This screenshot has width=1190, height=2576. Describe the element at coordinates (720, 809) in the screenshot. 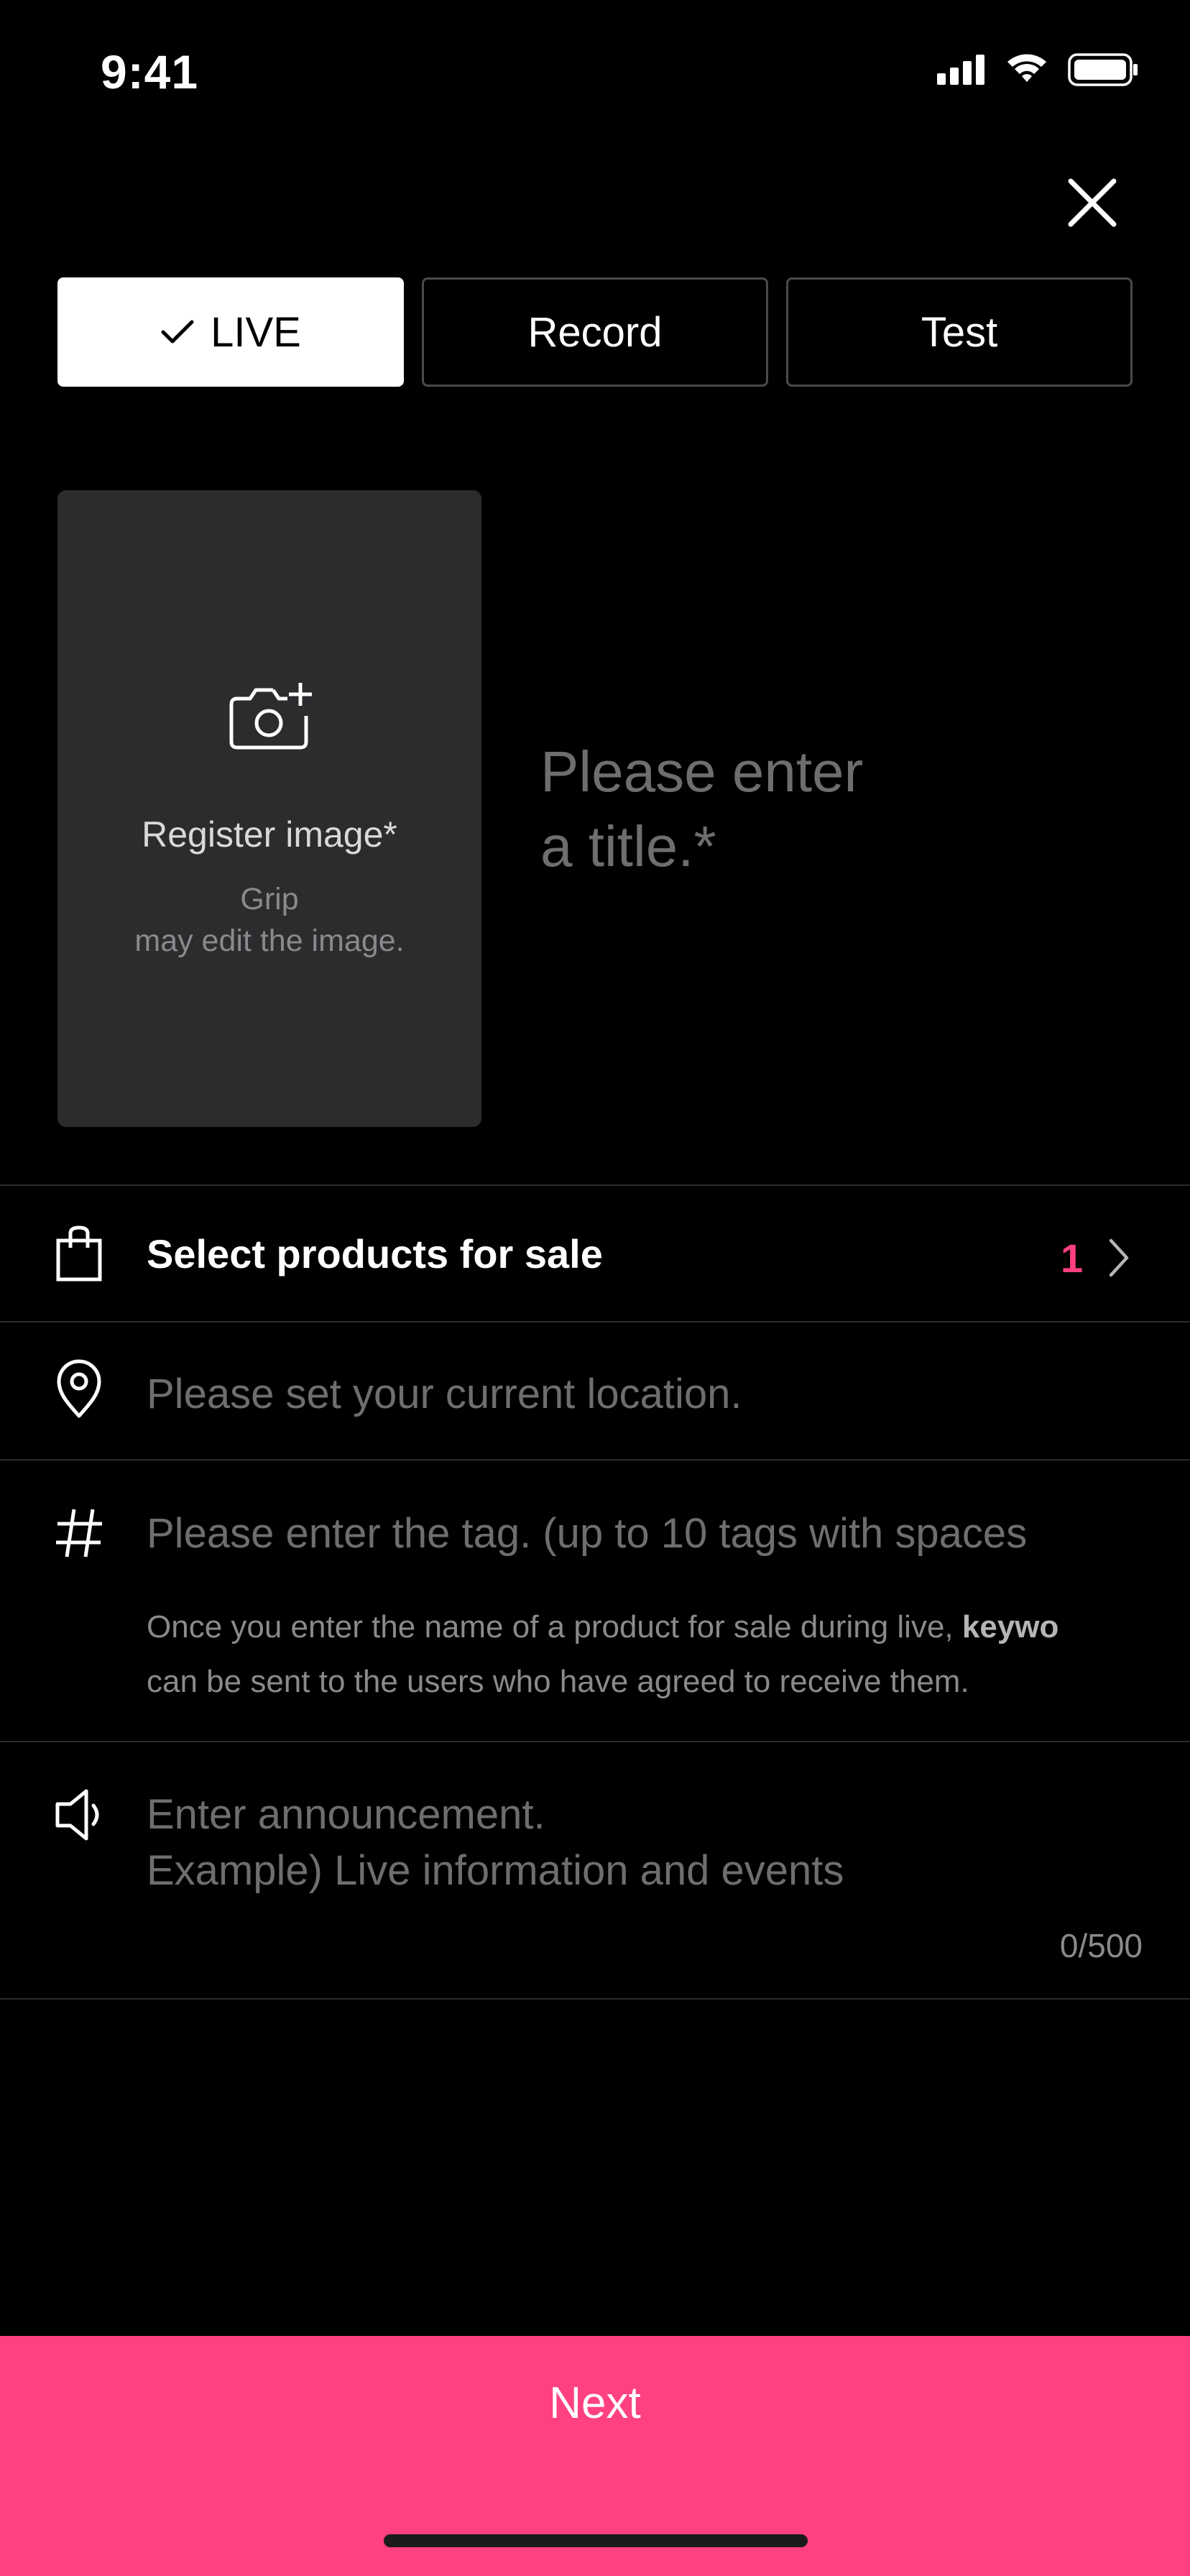

I see `title-input: Please enter a title.*` at that location.